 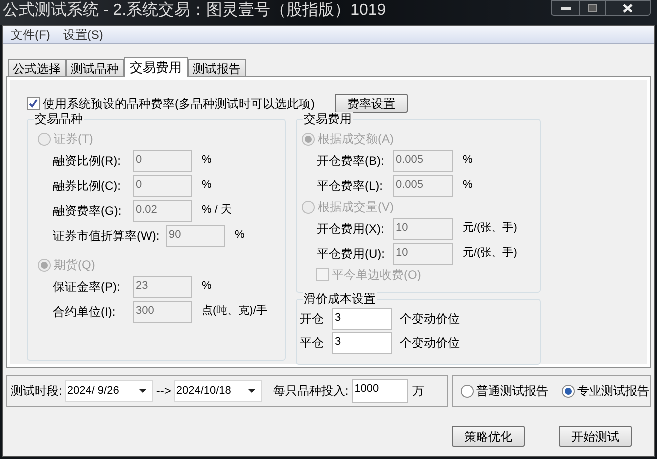 What do you see at coordinates (380, 391) in the screenshot?
I see `input-field: 1000` at bounding box center [380, 391].